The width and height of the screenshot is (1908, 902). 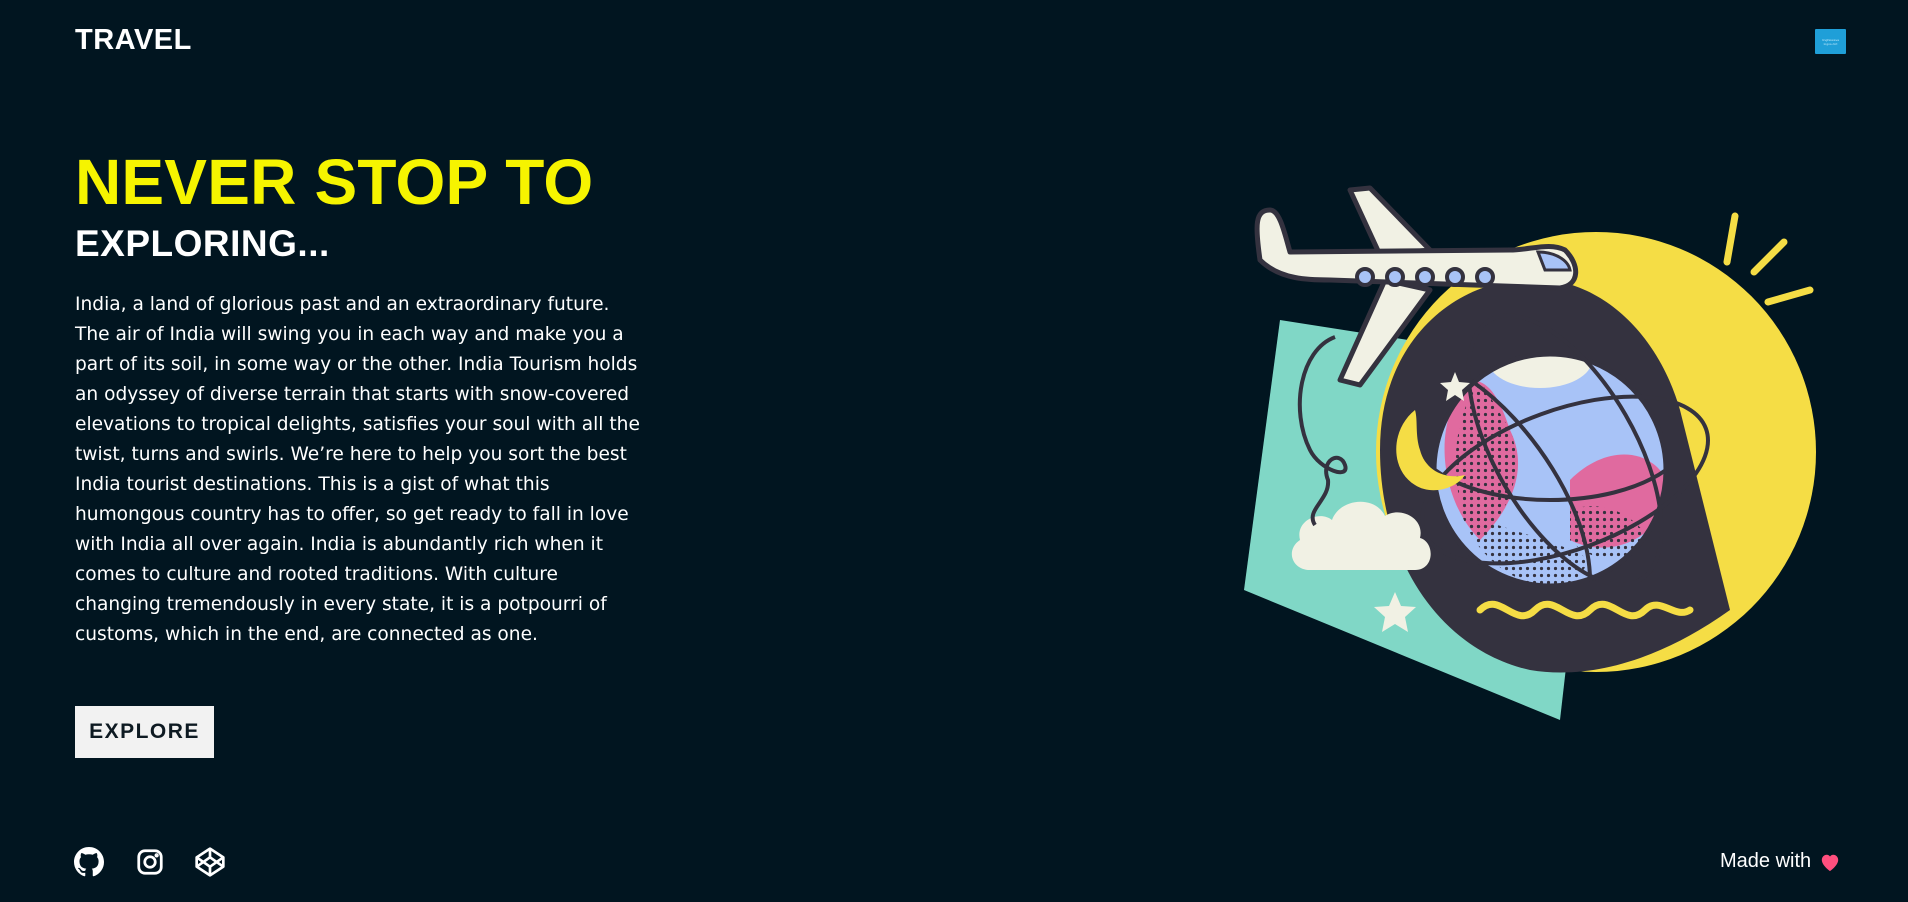 What do you see at coordinates (1830, 862) in the screenshot?
I see `heart-icon` at bounding box center [1830, 862].